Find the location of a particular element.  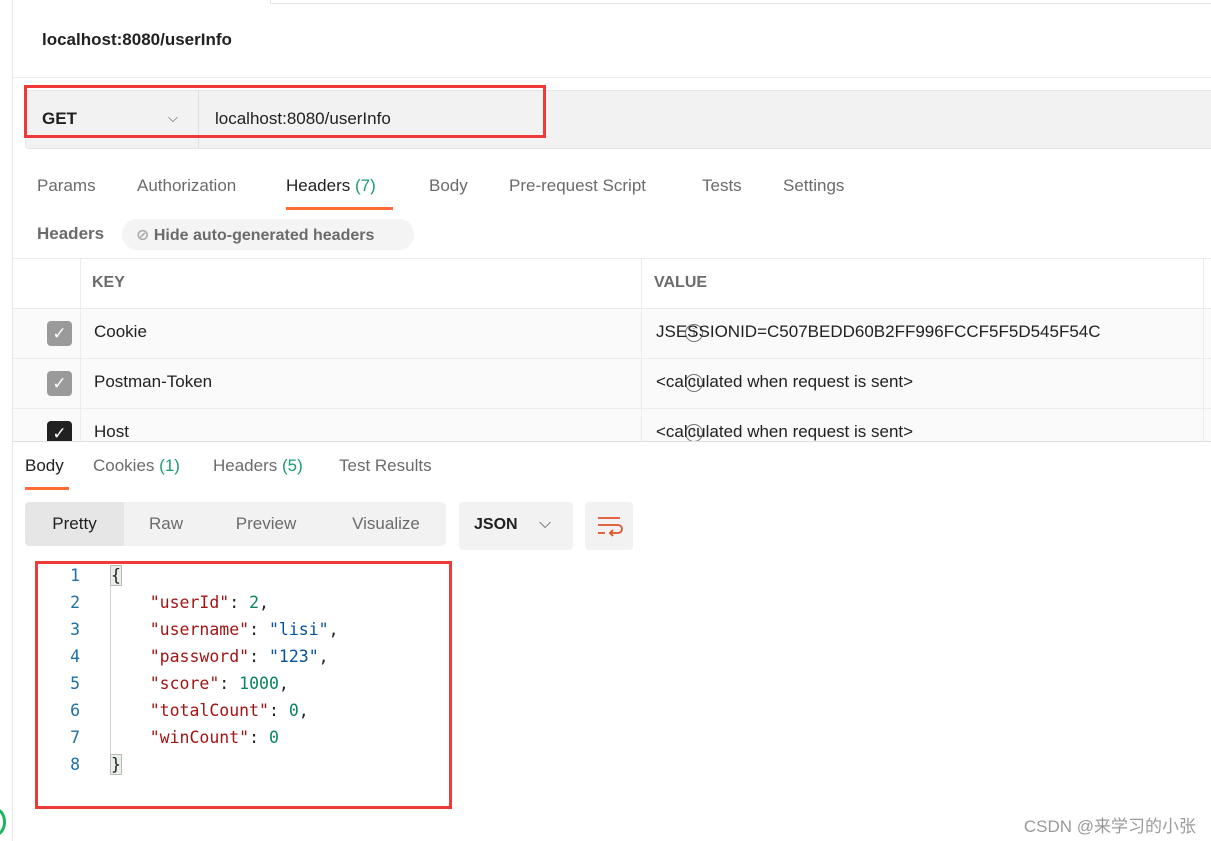

watermark: CSDN @来学习的小张 is located at coordinates (1109, 826).